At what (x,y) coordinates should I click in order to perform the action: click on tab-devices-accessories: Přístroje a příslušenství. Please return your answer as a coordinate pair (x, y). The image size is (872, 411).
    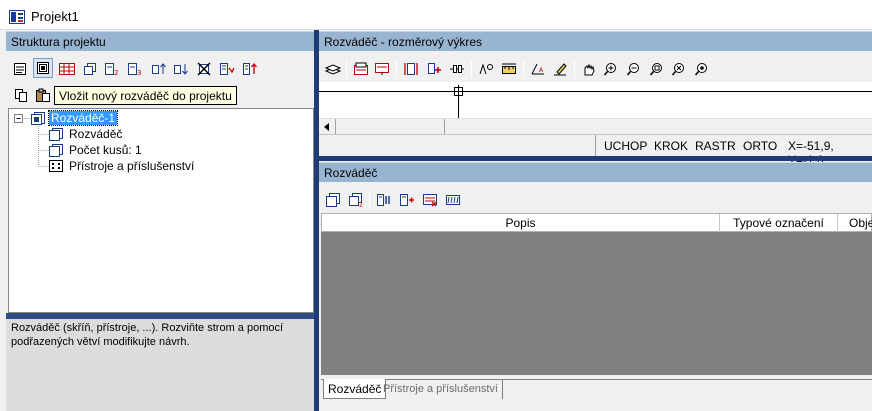
    Looking at the image, I should click on (441, 389).